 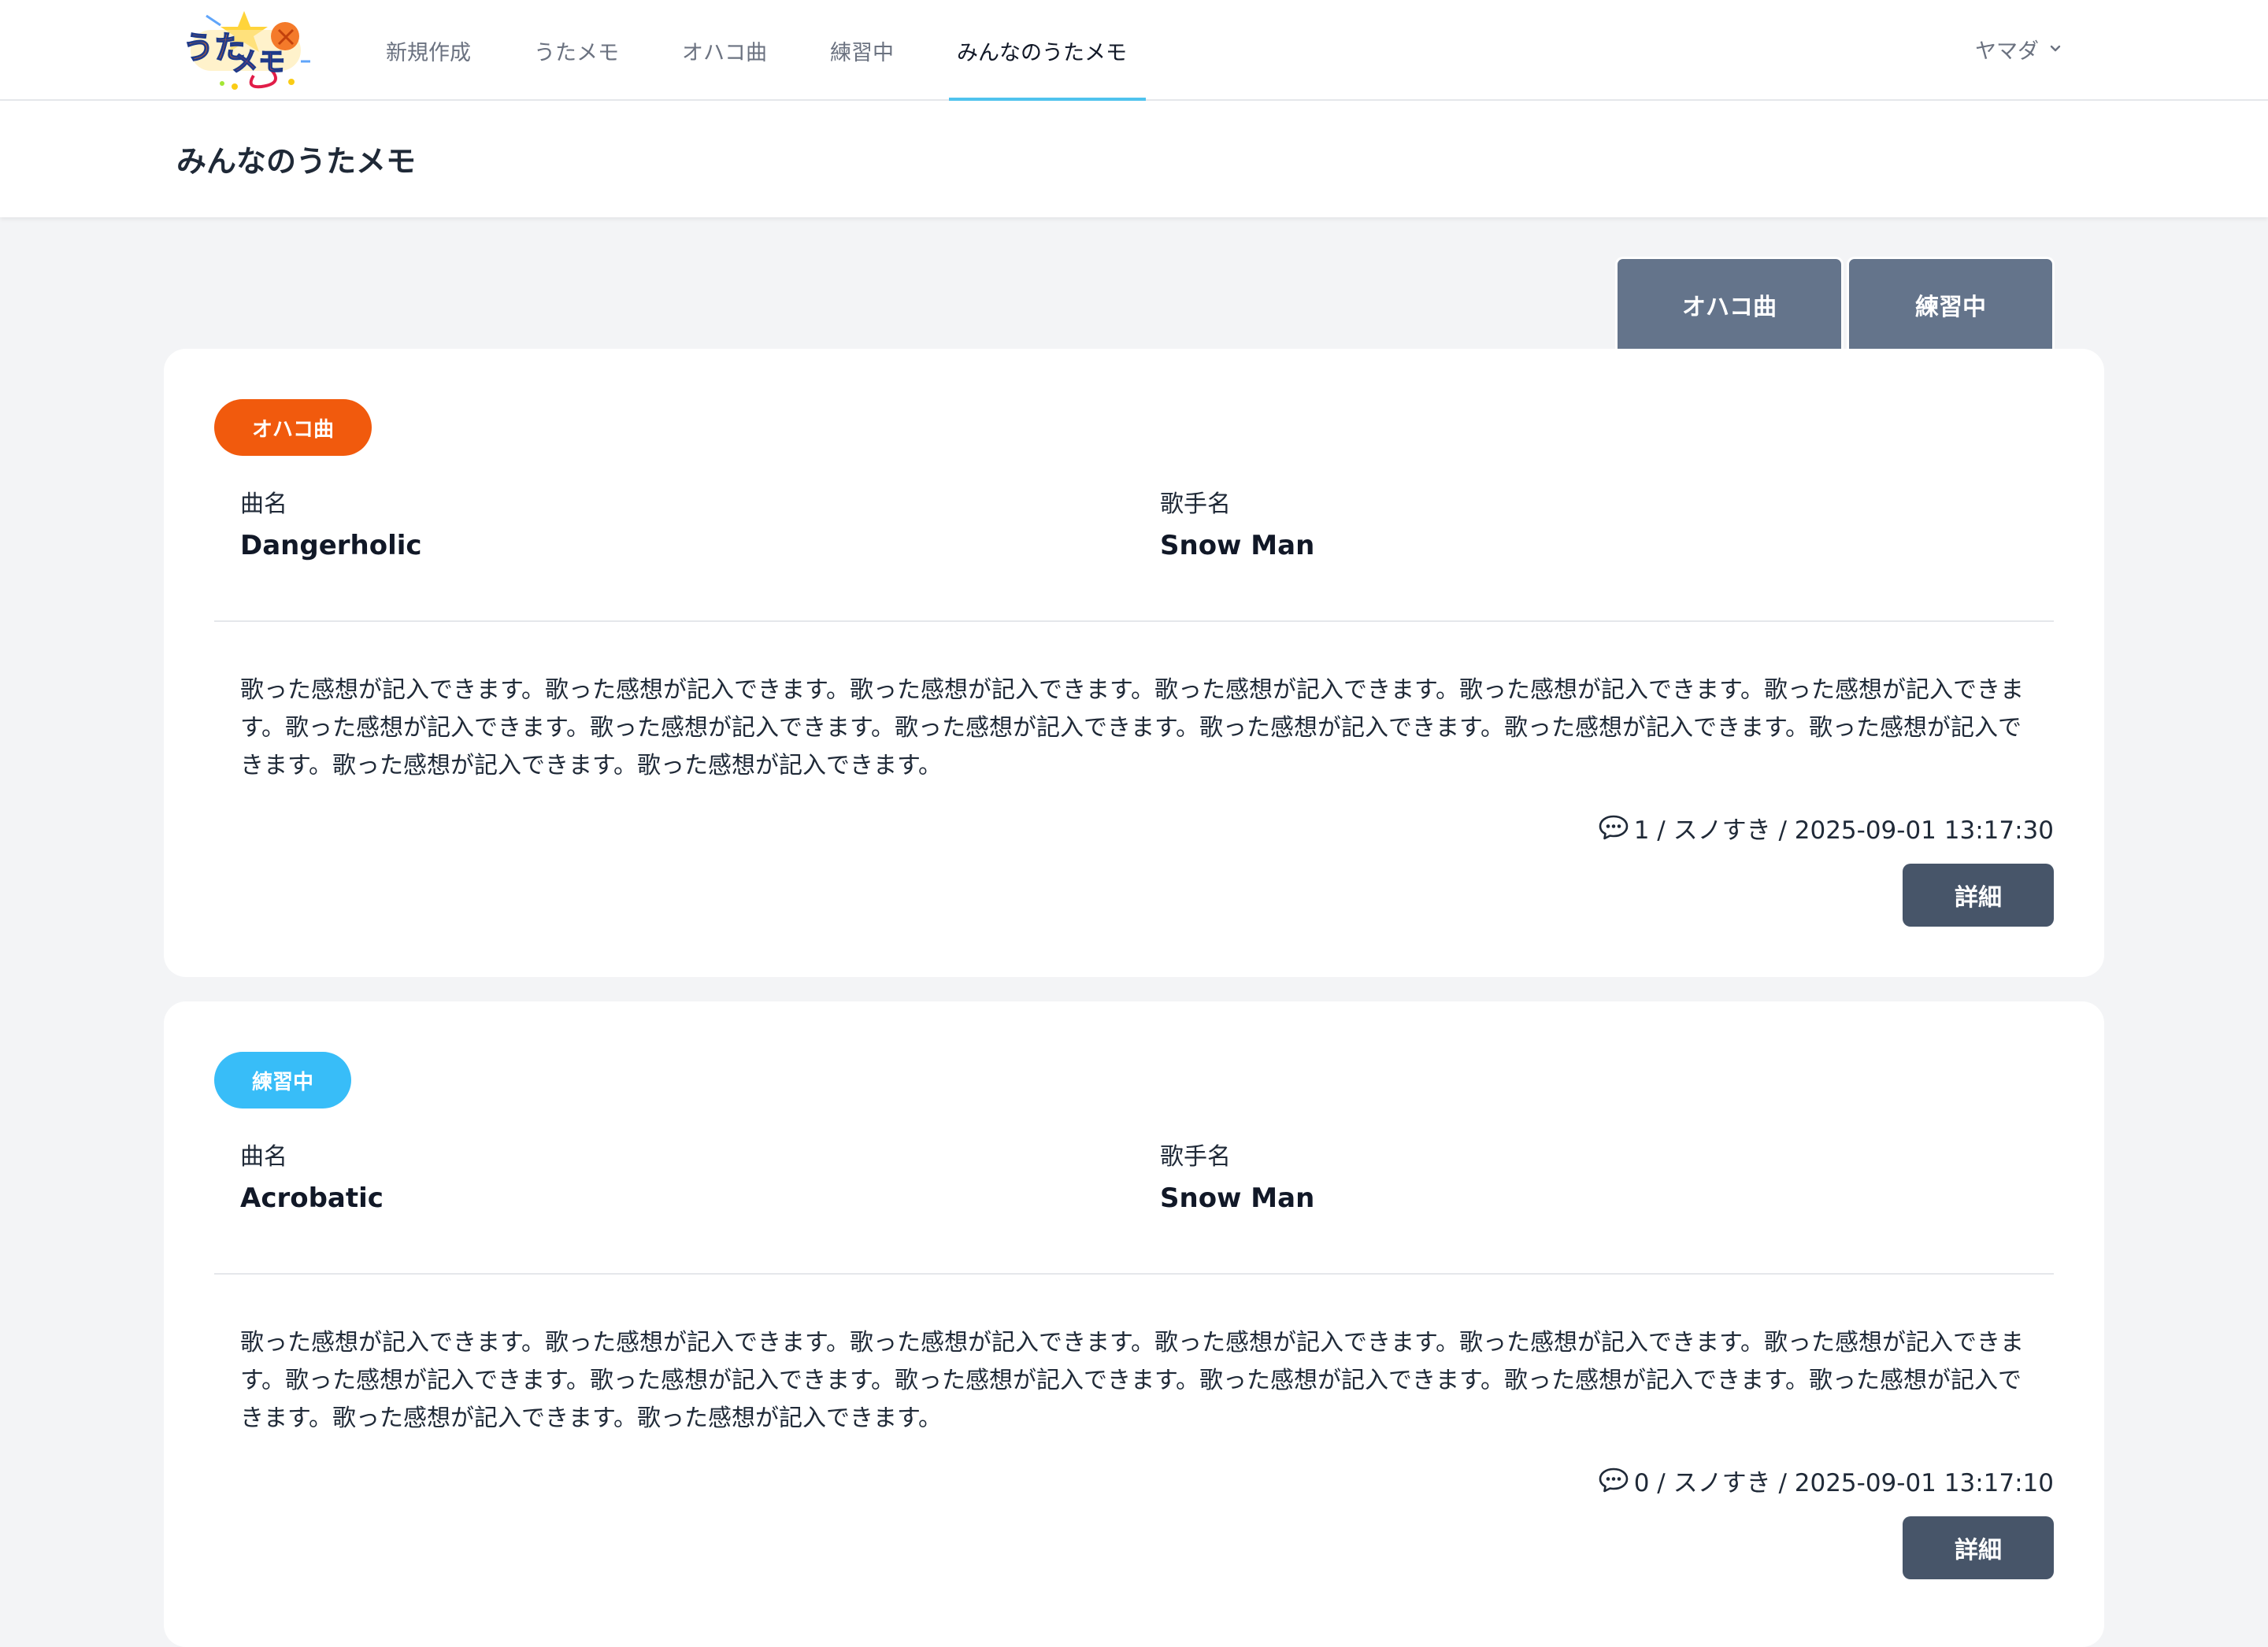 I want to click on meta-text: 0 / スノすき / 2025-09-01 13:17:10, so click(x=1843, y=1482).